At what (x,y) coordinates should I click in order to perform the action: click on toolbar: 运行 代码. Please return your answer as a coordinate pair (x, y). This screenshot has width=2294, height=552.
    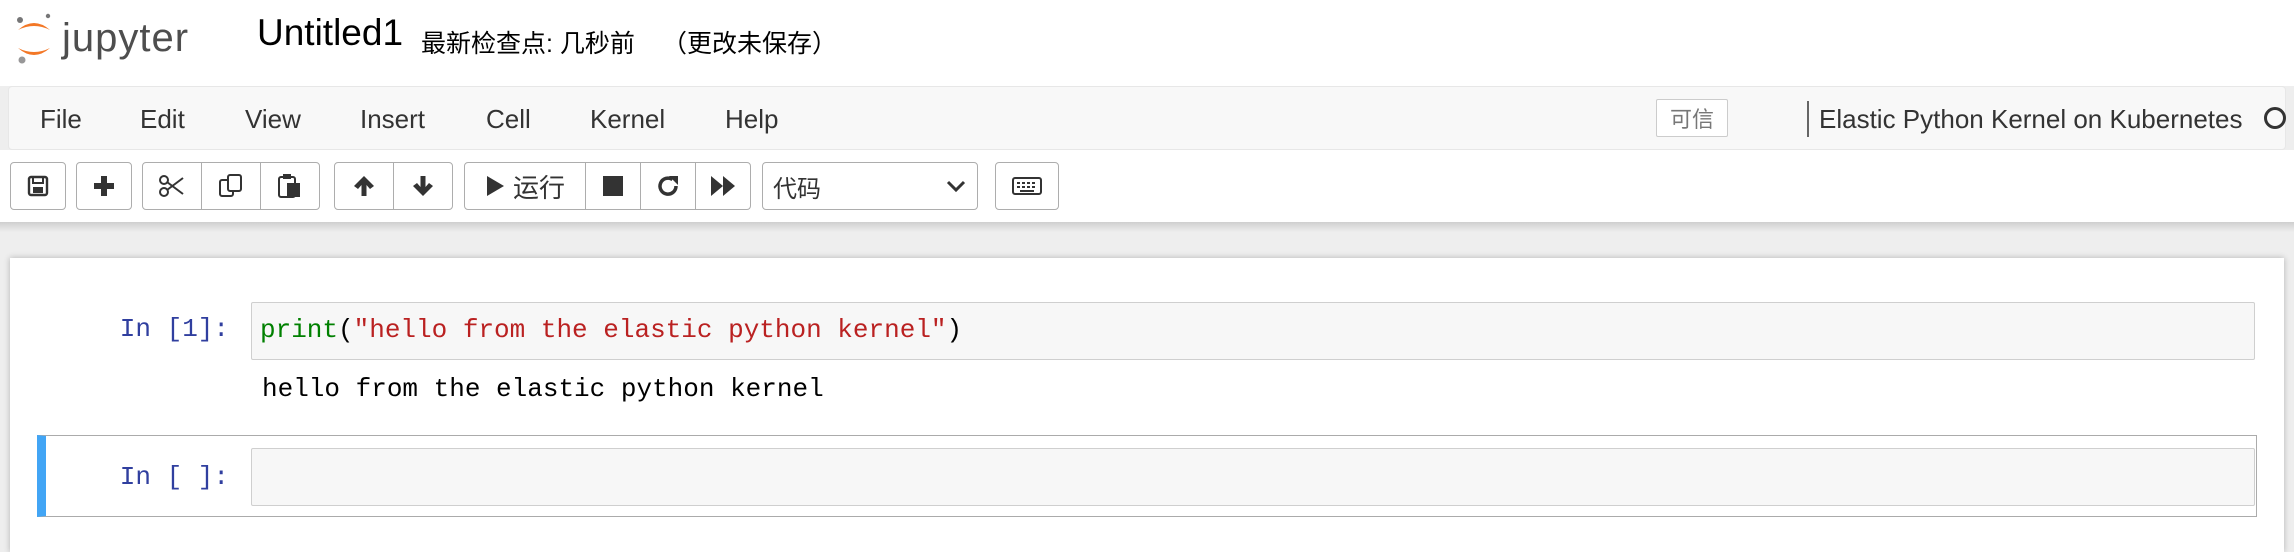
    Looking at the image, I should click on (1147, 186).